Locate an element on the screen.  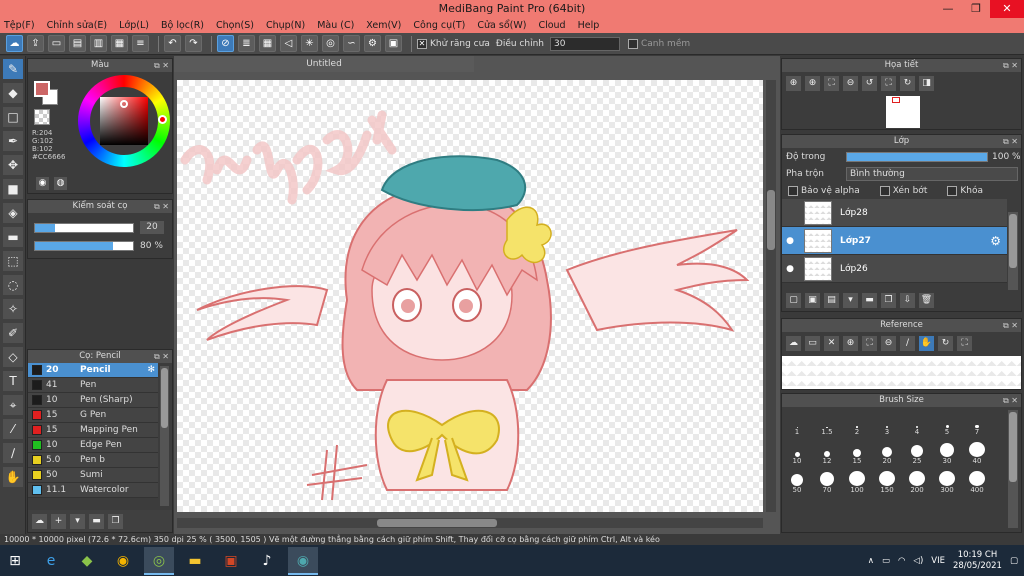
brush-size-cell: 20 is located at coordinates (887, 453).